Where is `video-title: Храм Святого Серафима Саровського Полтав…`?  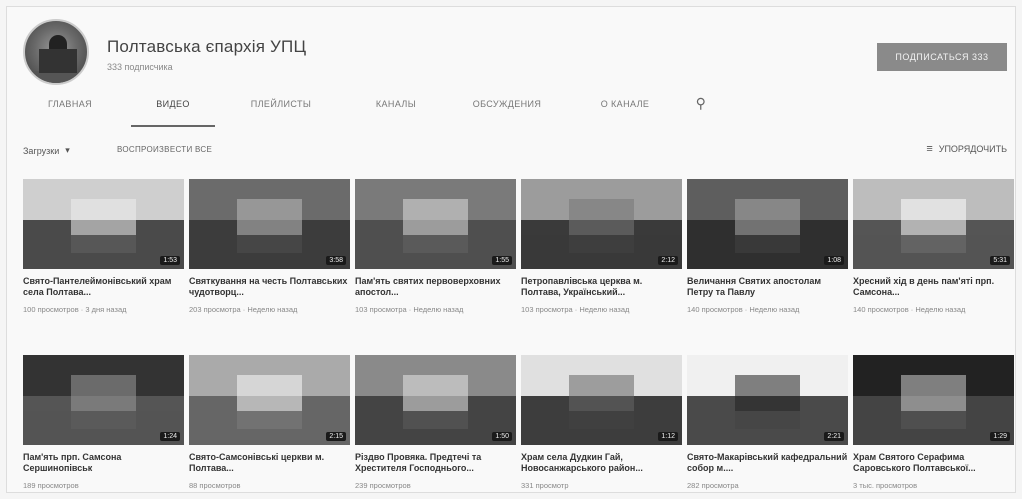
video-title: Храм Святого Серафима Саровського Полтав… is located at coordinates (933, 463).